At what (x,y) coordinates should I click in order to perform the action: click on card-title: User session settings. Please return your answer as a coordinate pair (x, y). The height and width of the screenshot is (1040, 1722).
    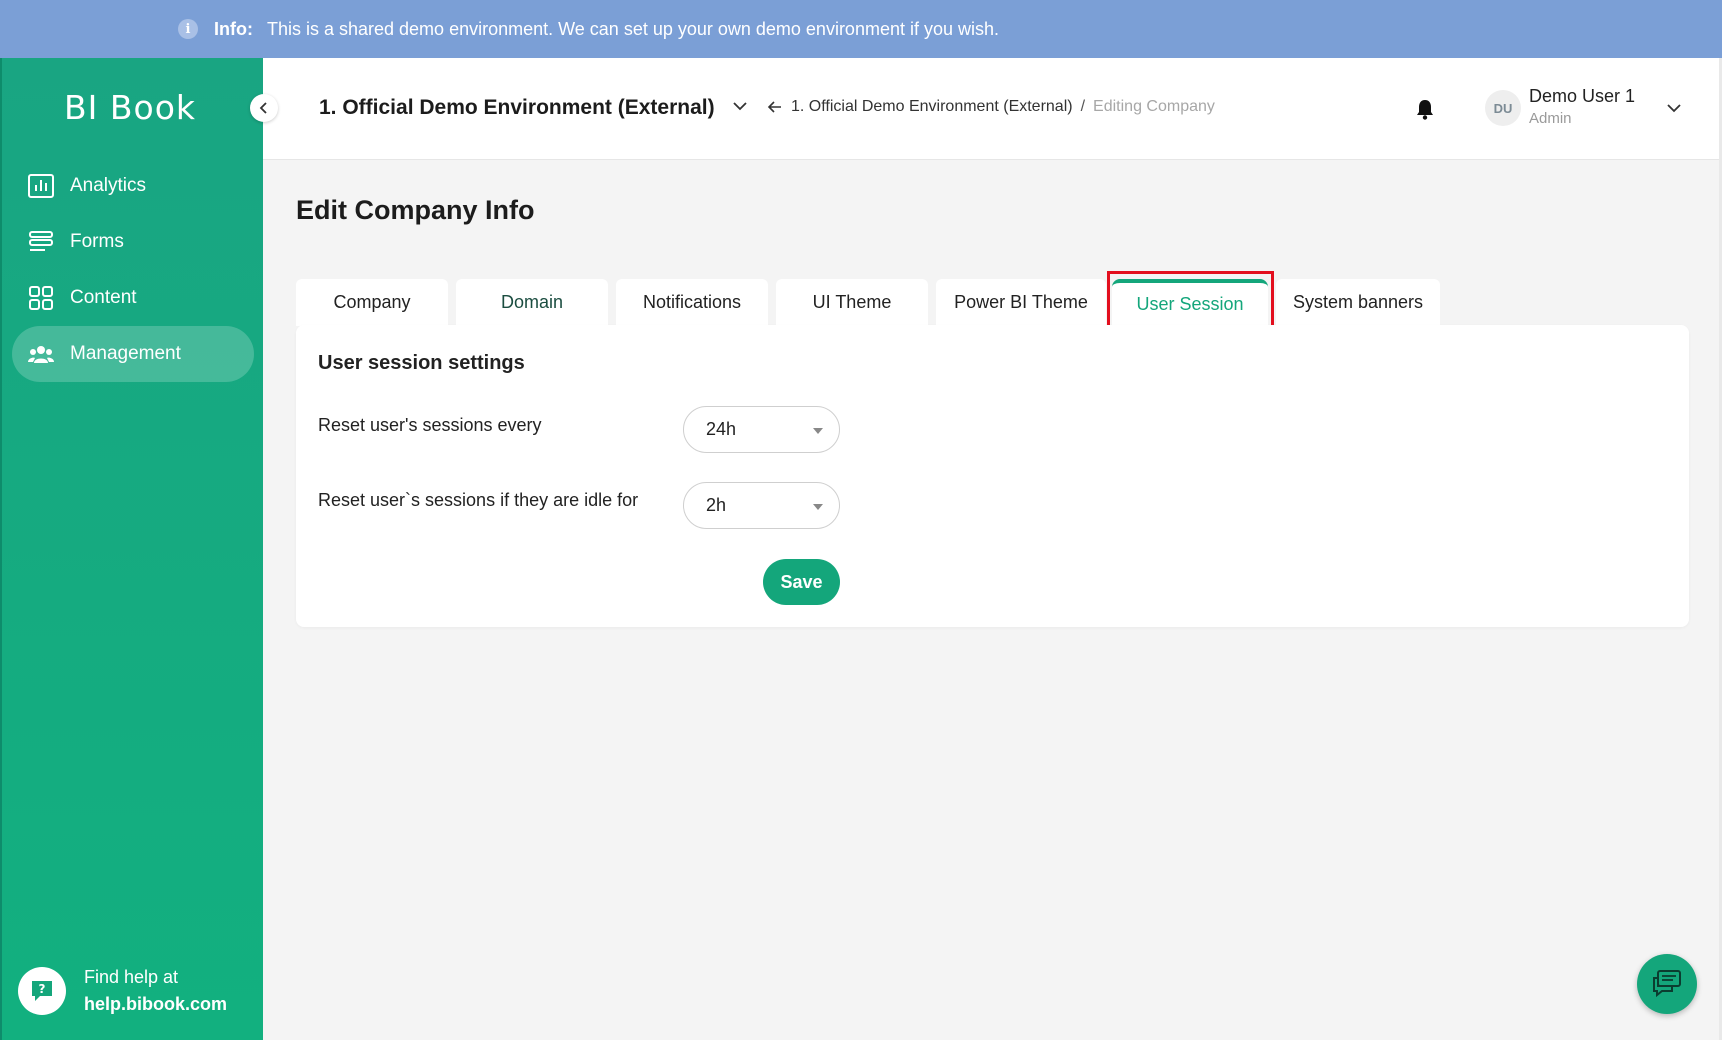
    Looking at the image, I should click on (421, 363).